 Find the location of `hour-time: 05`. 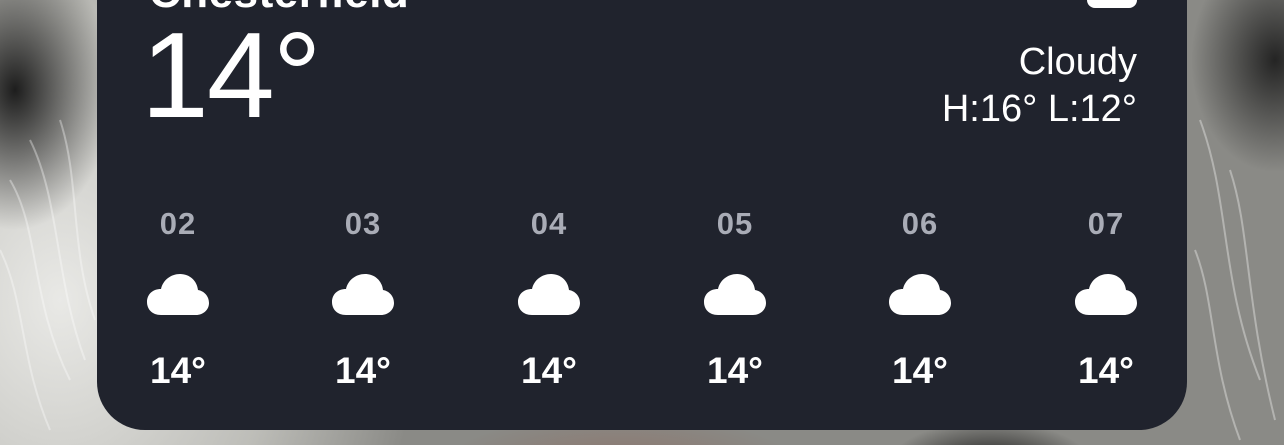

hour-time: 05 is located at coordinates (735, 223).